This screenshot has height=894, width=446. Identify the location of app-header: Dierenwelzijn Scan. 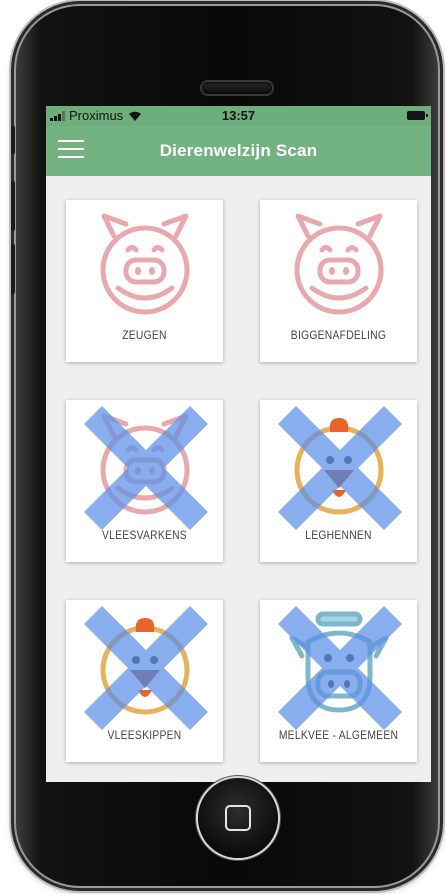
(238, 151).